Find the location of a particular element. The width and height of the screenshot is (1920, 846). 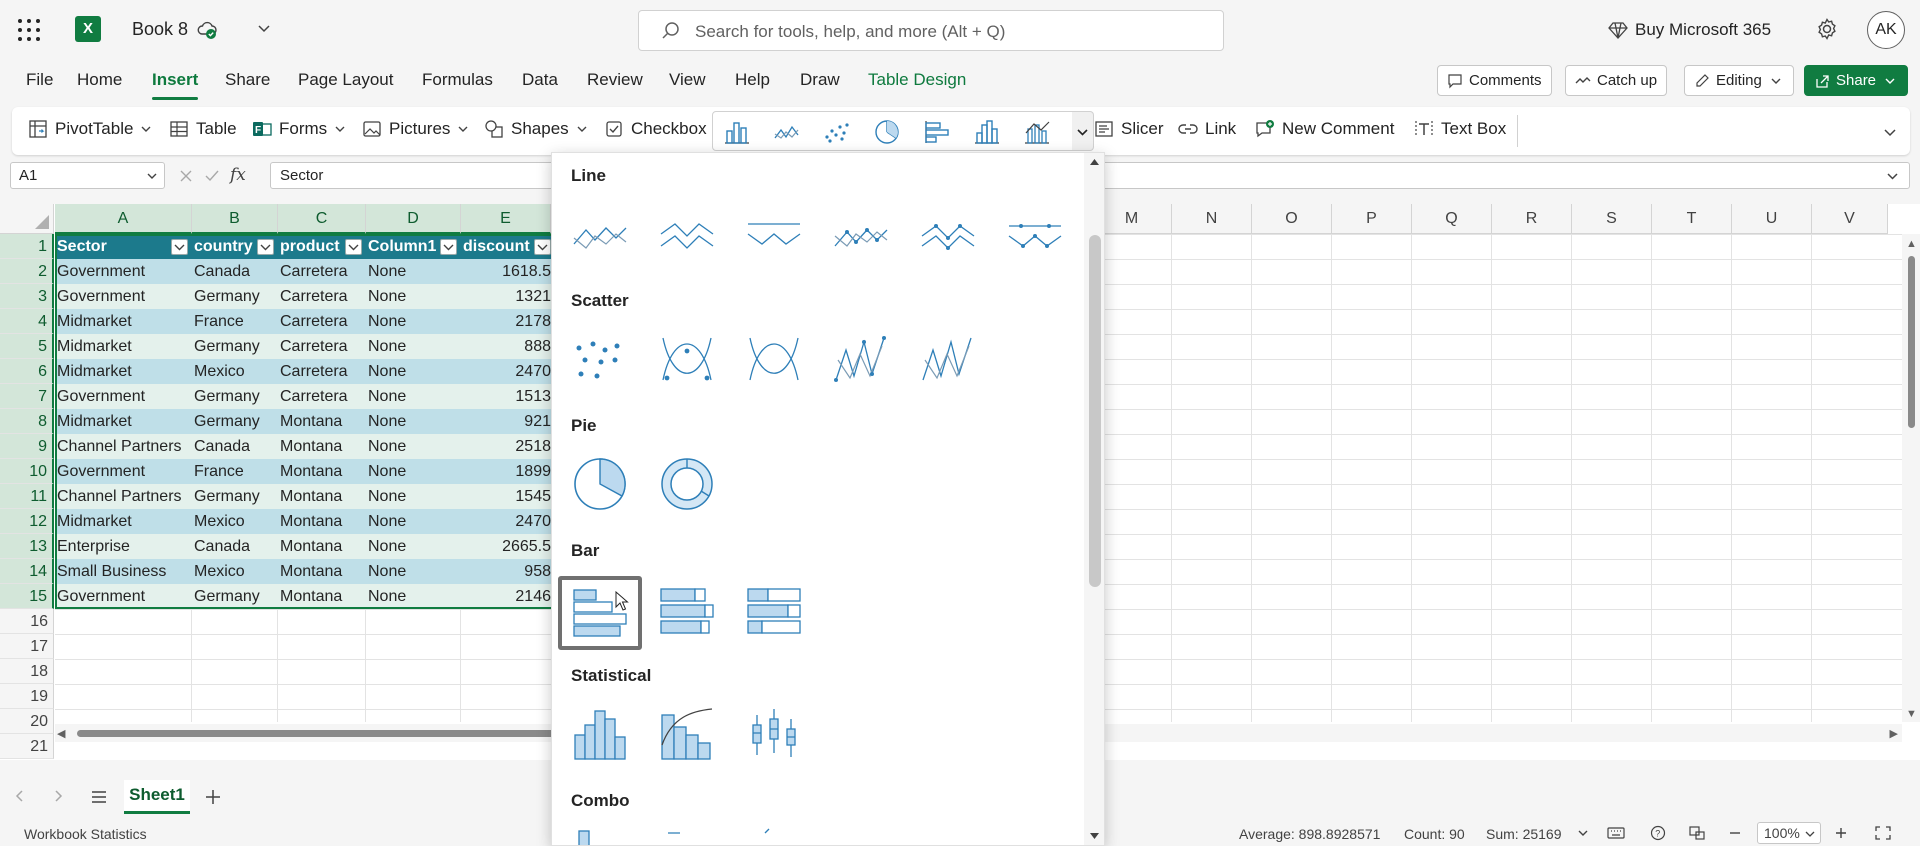

more-charts-button is located at coordinates (1083, 131).